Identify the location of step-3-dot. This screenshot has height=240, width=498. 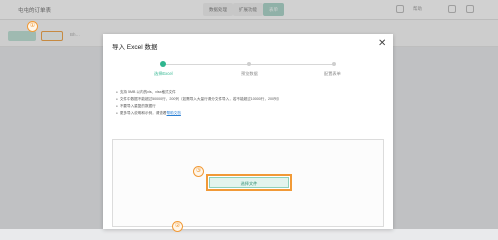
(334, 64).